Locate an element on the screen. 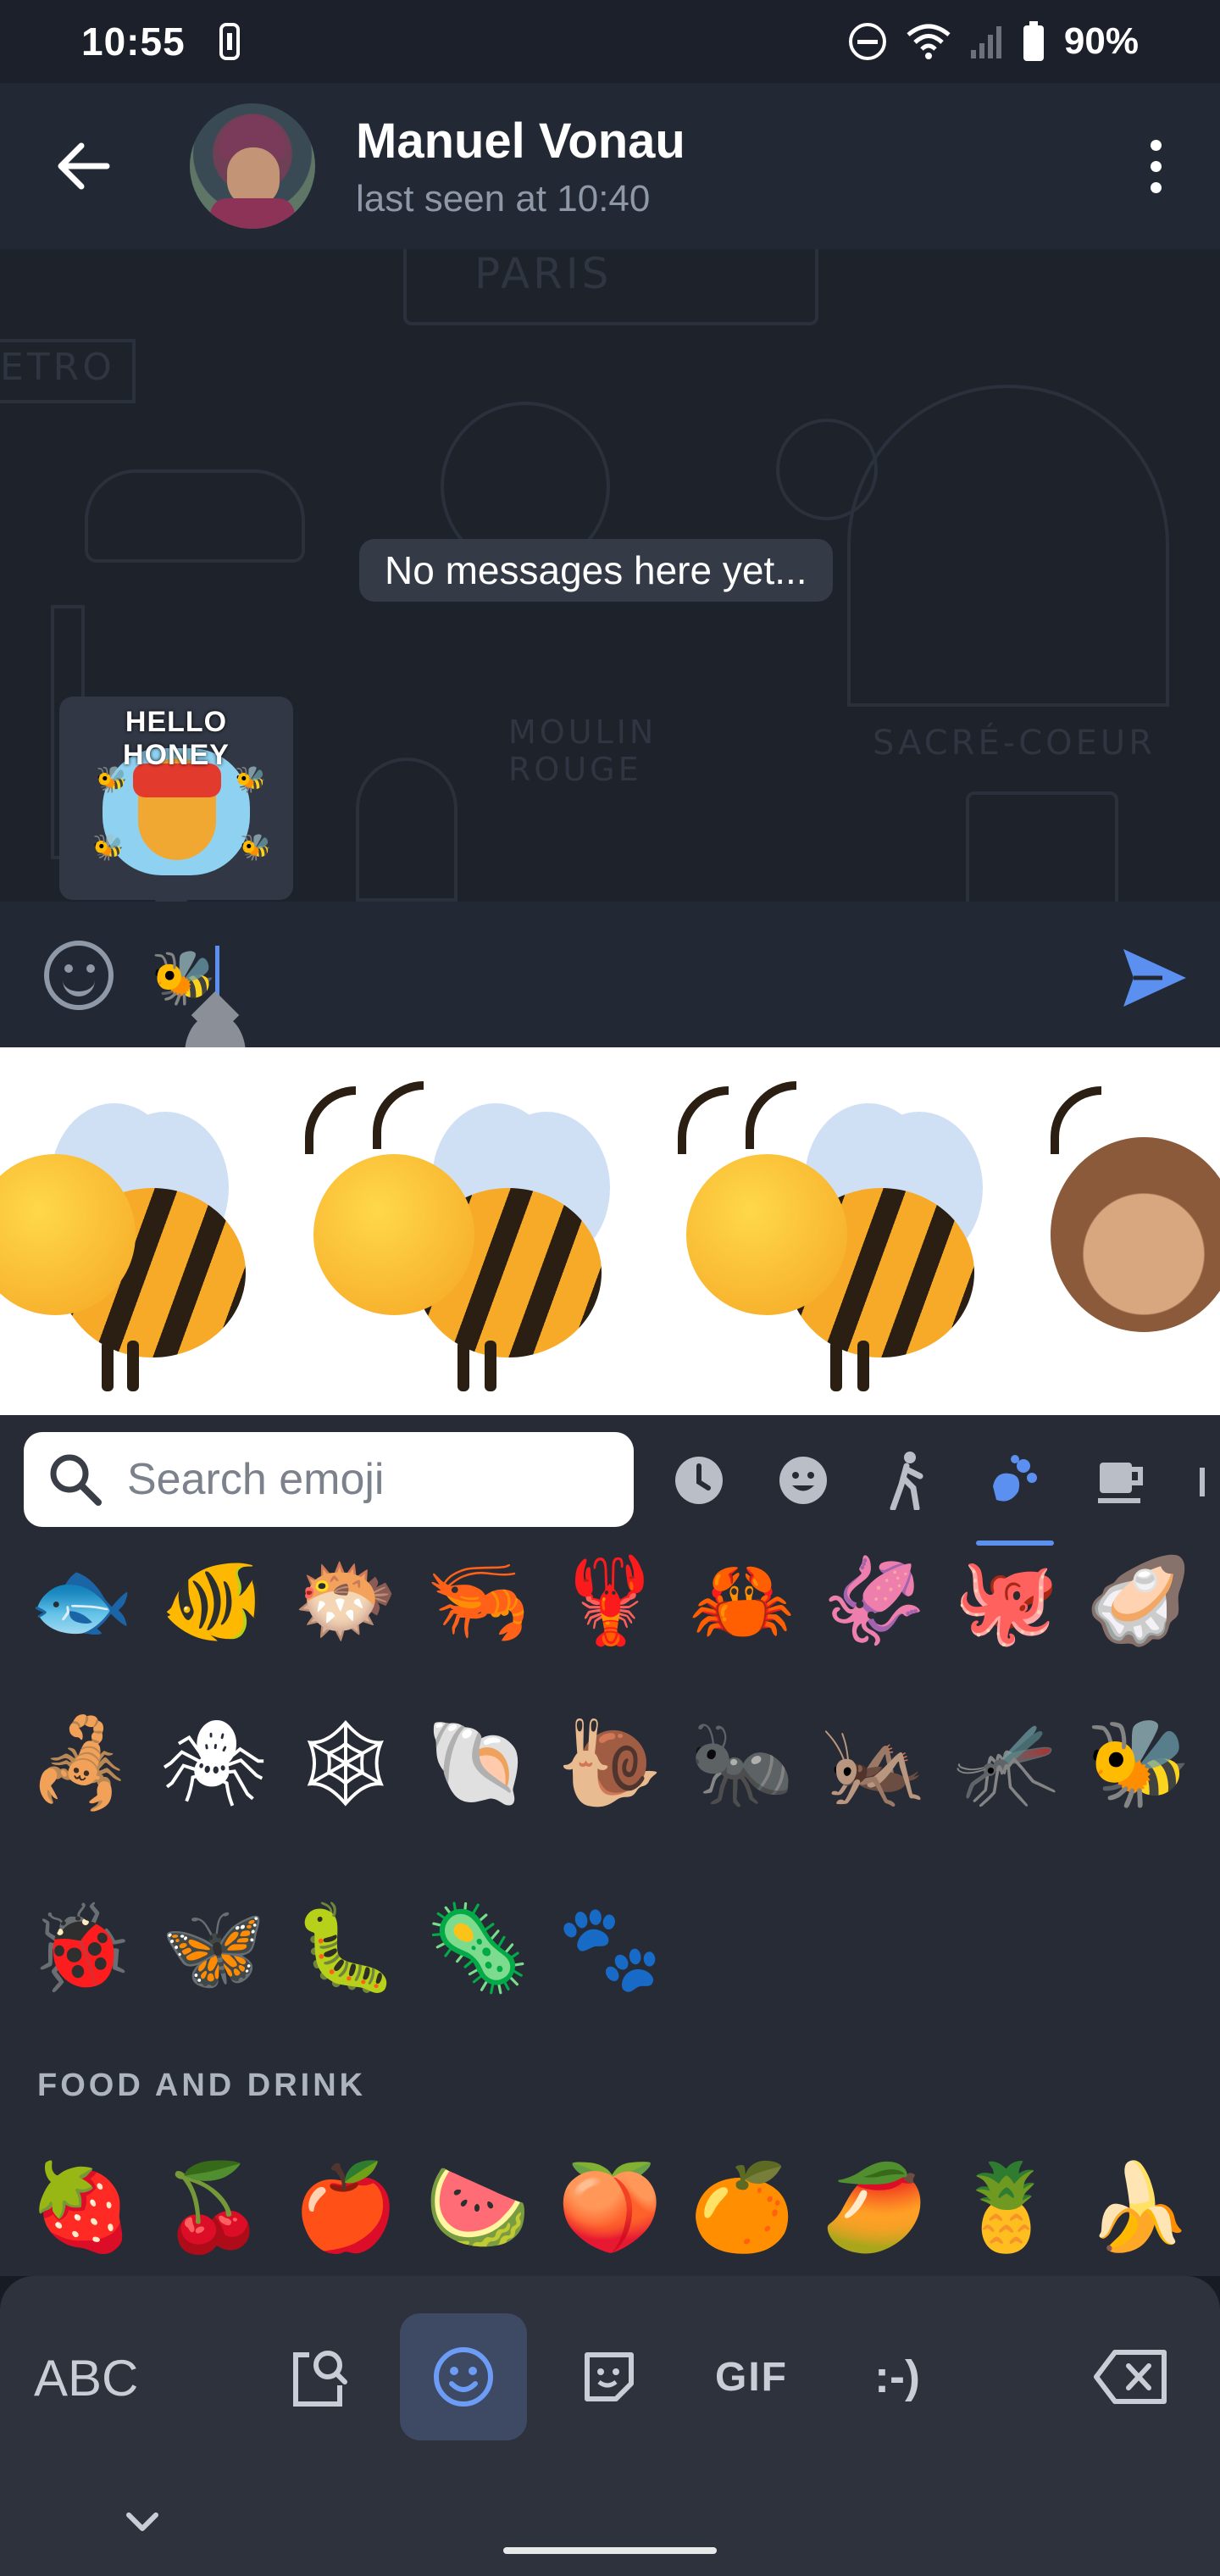  emoji-lobster: 🦞 is located at coordinates (610, 1605).